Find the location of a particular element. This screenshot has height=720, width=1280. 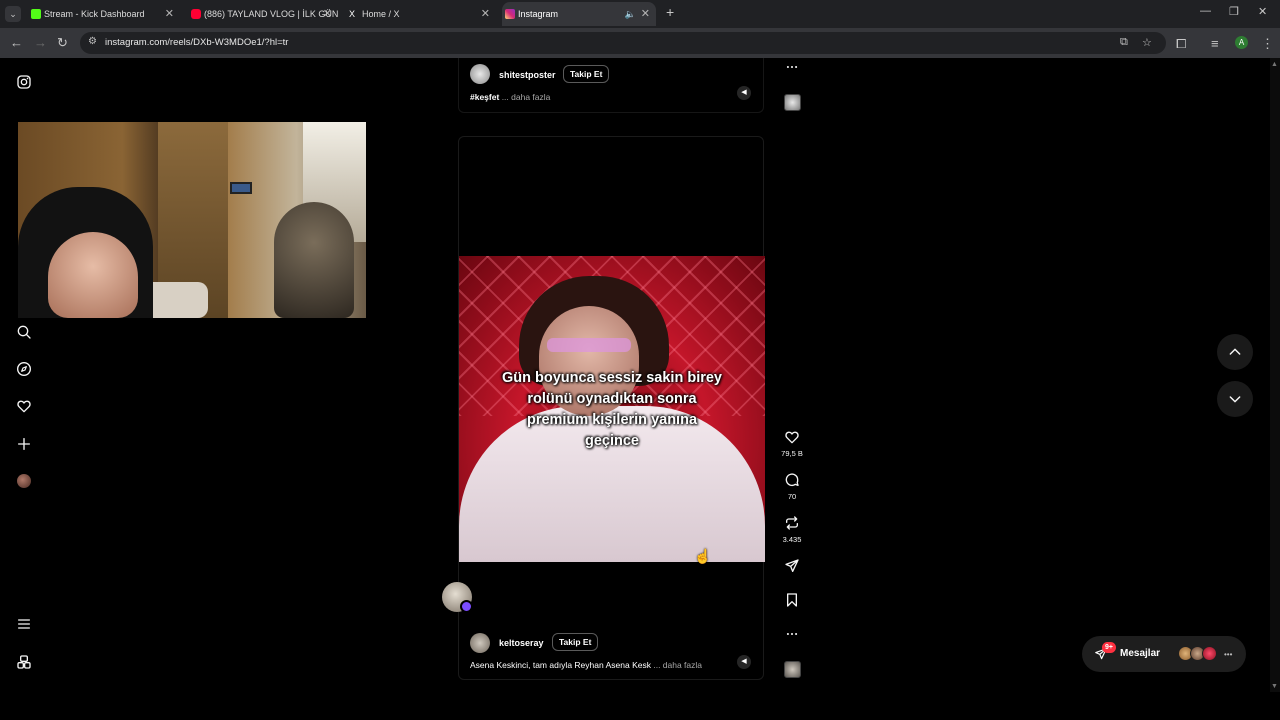

previous-audio-thumbnail is located at coordinates (792, 102).